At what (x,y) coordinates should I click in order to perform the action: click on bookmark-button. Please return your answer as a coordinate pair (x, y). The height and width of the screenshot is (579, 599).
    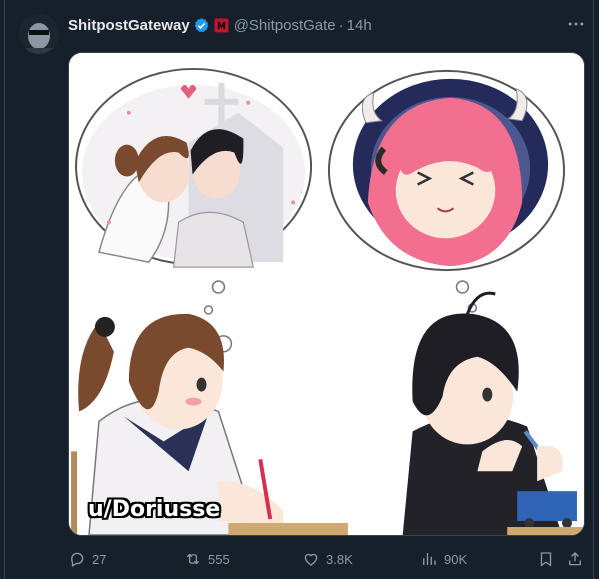
    Looking at the image, I should click on (549, 559).